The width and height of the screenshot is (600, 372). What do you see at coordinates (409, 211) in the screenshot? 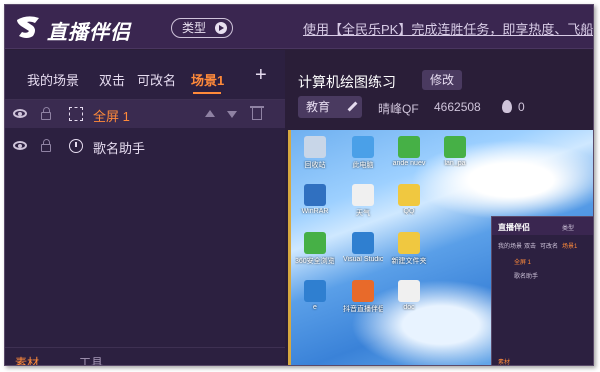
I see `desktop-icon-label: QQ` at bounding box center [409, 211].